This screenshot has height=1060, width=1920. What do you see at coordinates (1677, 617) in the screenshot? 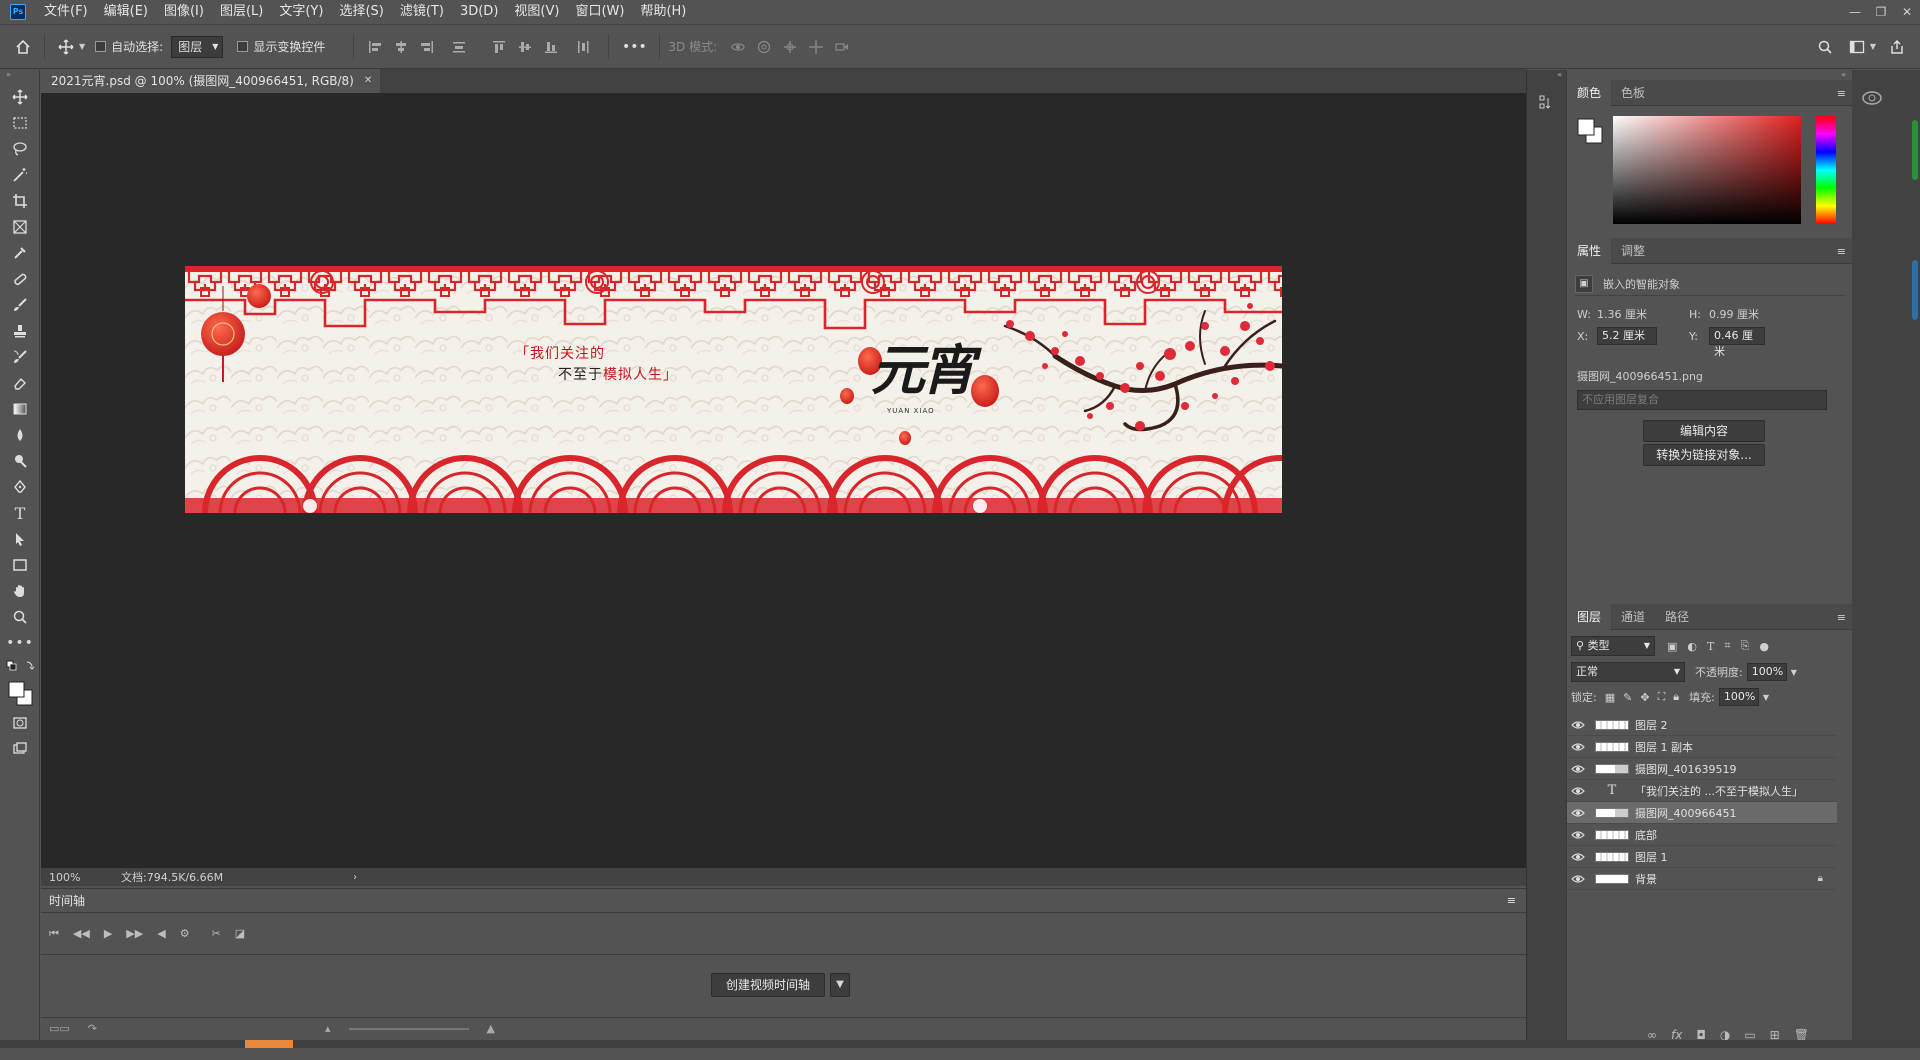
I see `tab-paths: 路径` at bounding box center [1677, 617].